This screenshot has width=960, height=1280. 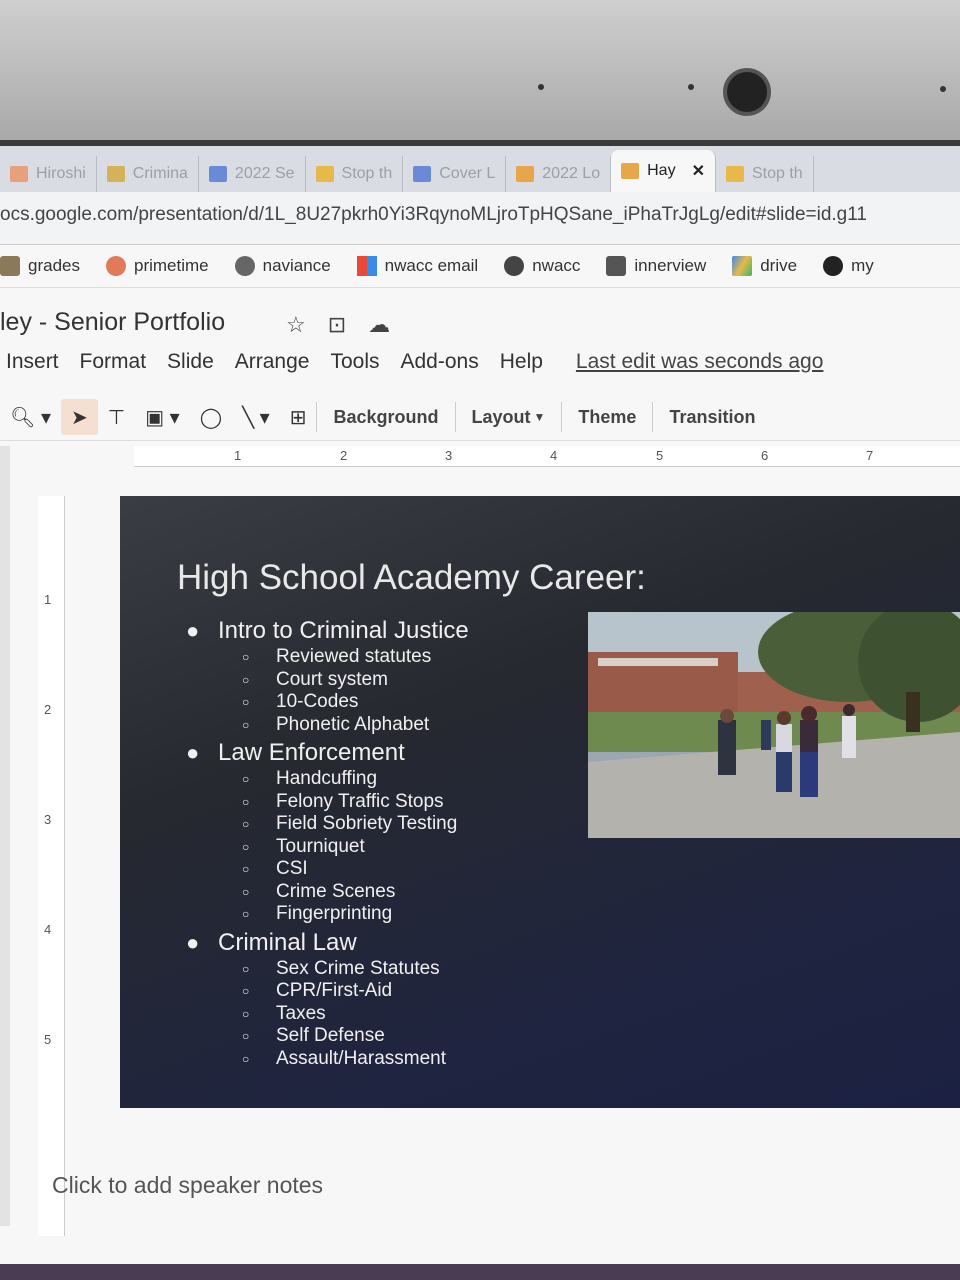 What do you see at coordinates (256, 417) in the screenshot?
I see `line-icon: ╲ ▾` at bounding box center [256, 417].